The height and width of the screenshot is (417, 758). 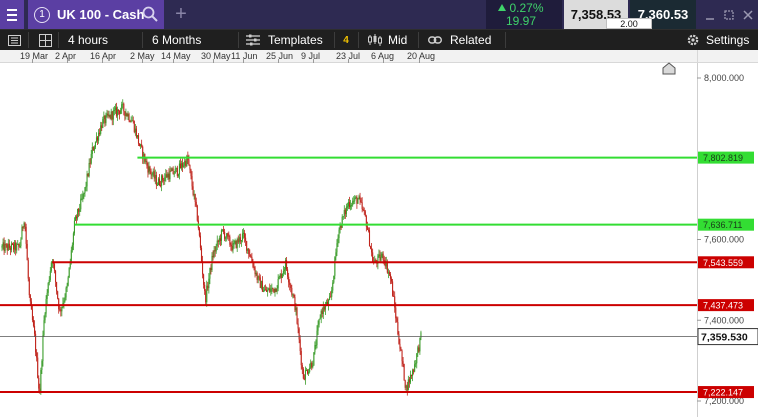 What do you see at coordinates (216, 56) in the screenshot?
I see `date-axis-label: 30 May` at bounding box center [216, 56].